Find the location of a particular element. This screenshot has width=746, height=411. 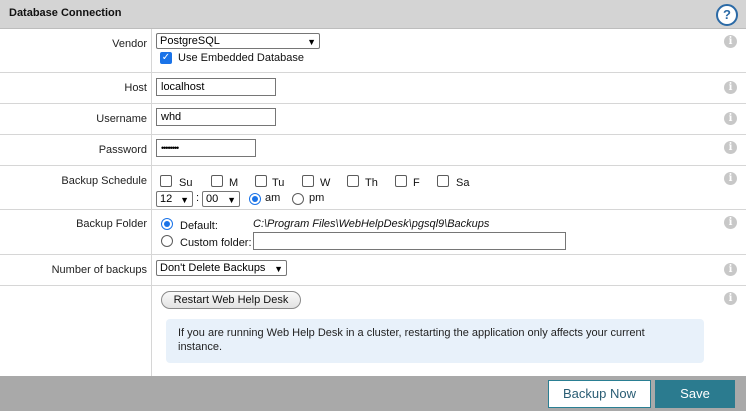

day-label-m: M is located at coordinates (234, 183).